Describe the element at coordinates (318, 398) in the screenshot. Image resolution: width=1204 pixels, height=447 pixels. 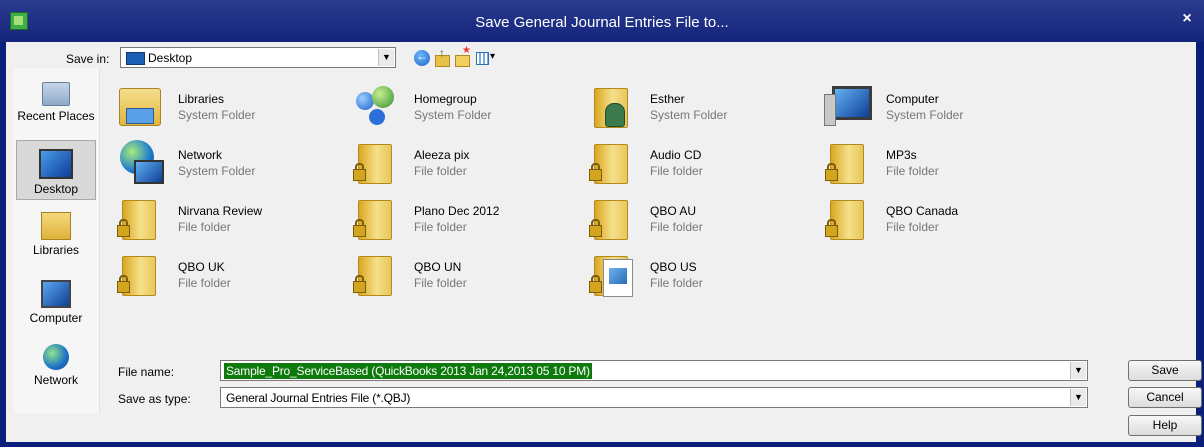
I see `save-as-type-value: General Journal Entries File (*.QBJ)` at that location.